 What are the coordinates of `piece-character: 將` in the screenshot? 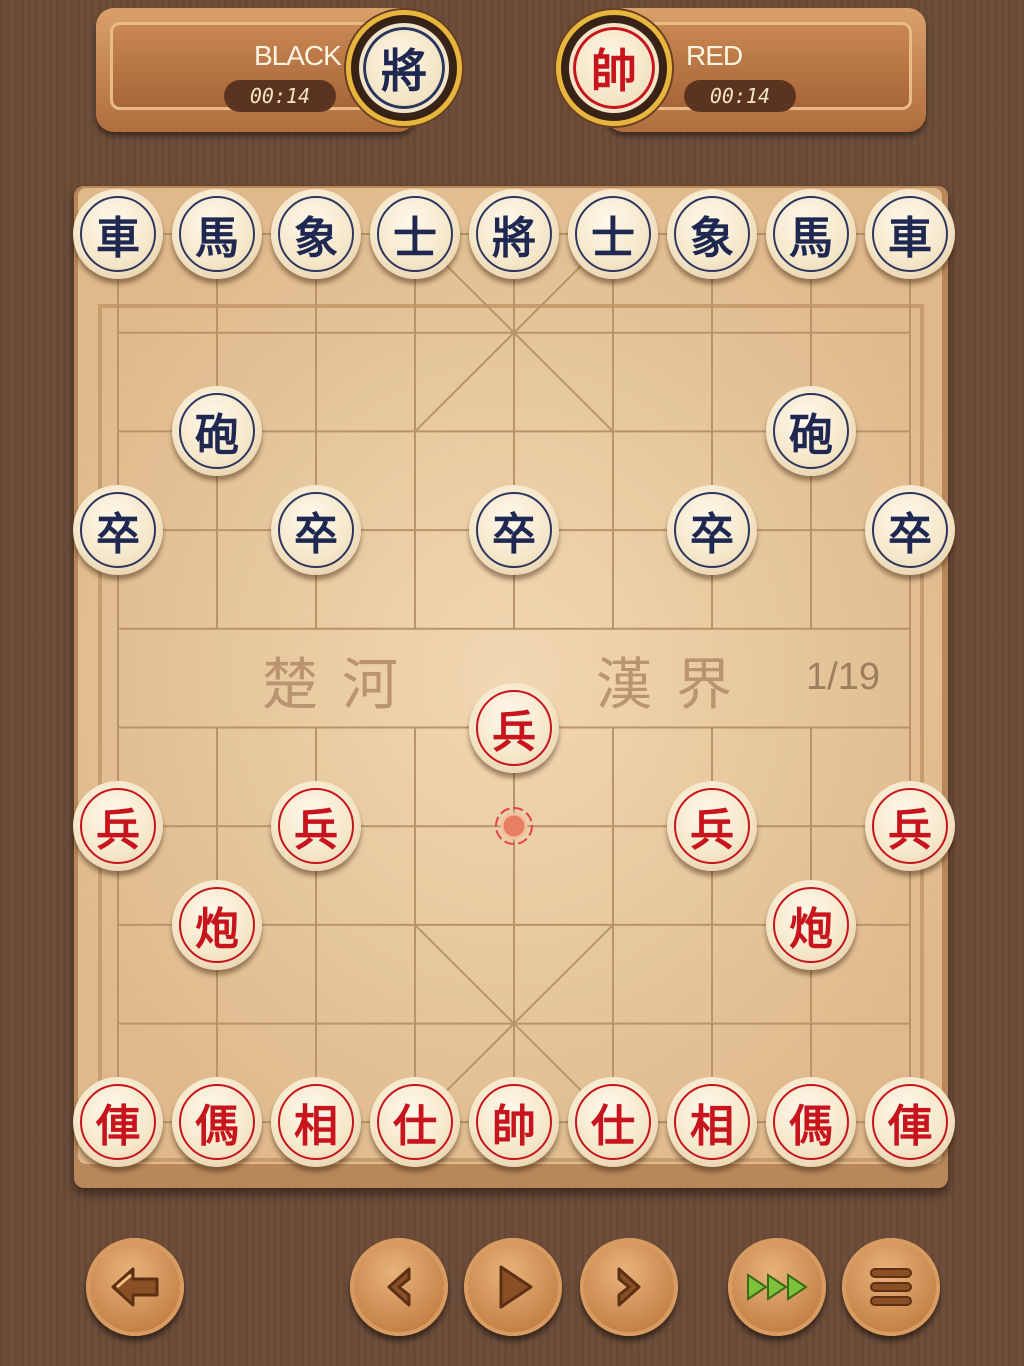 It's located at (514, 238).